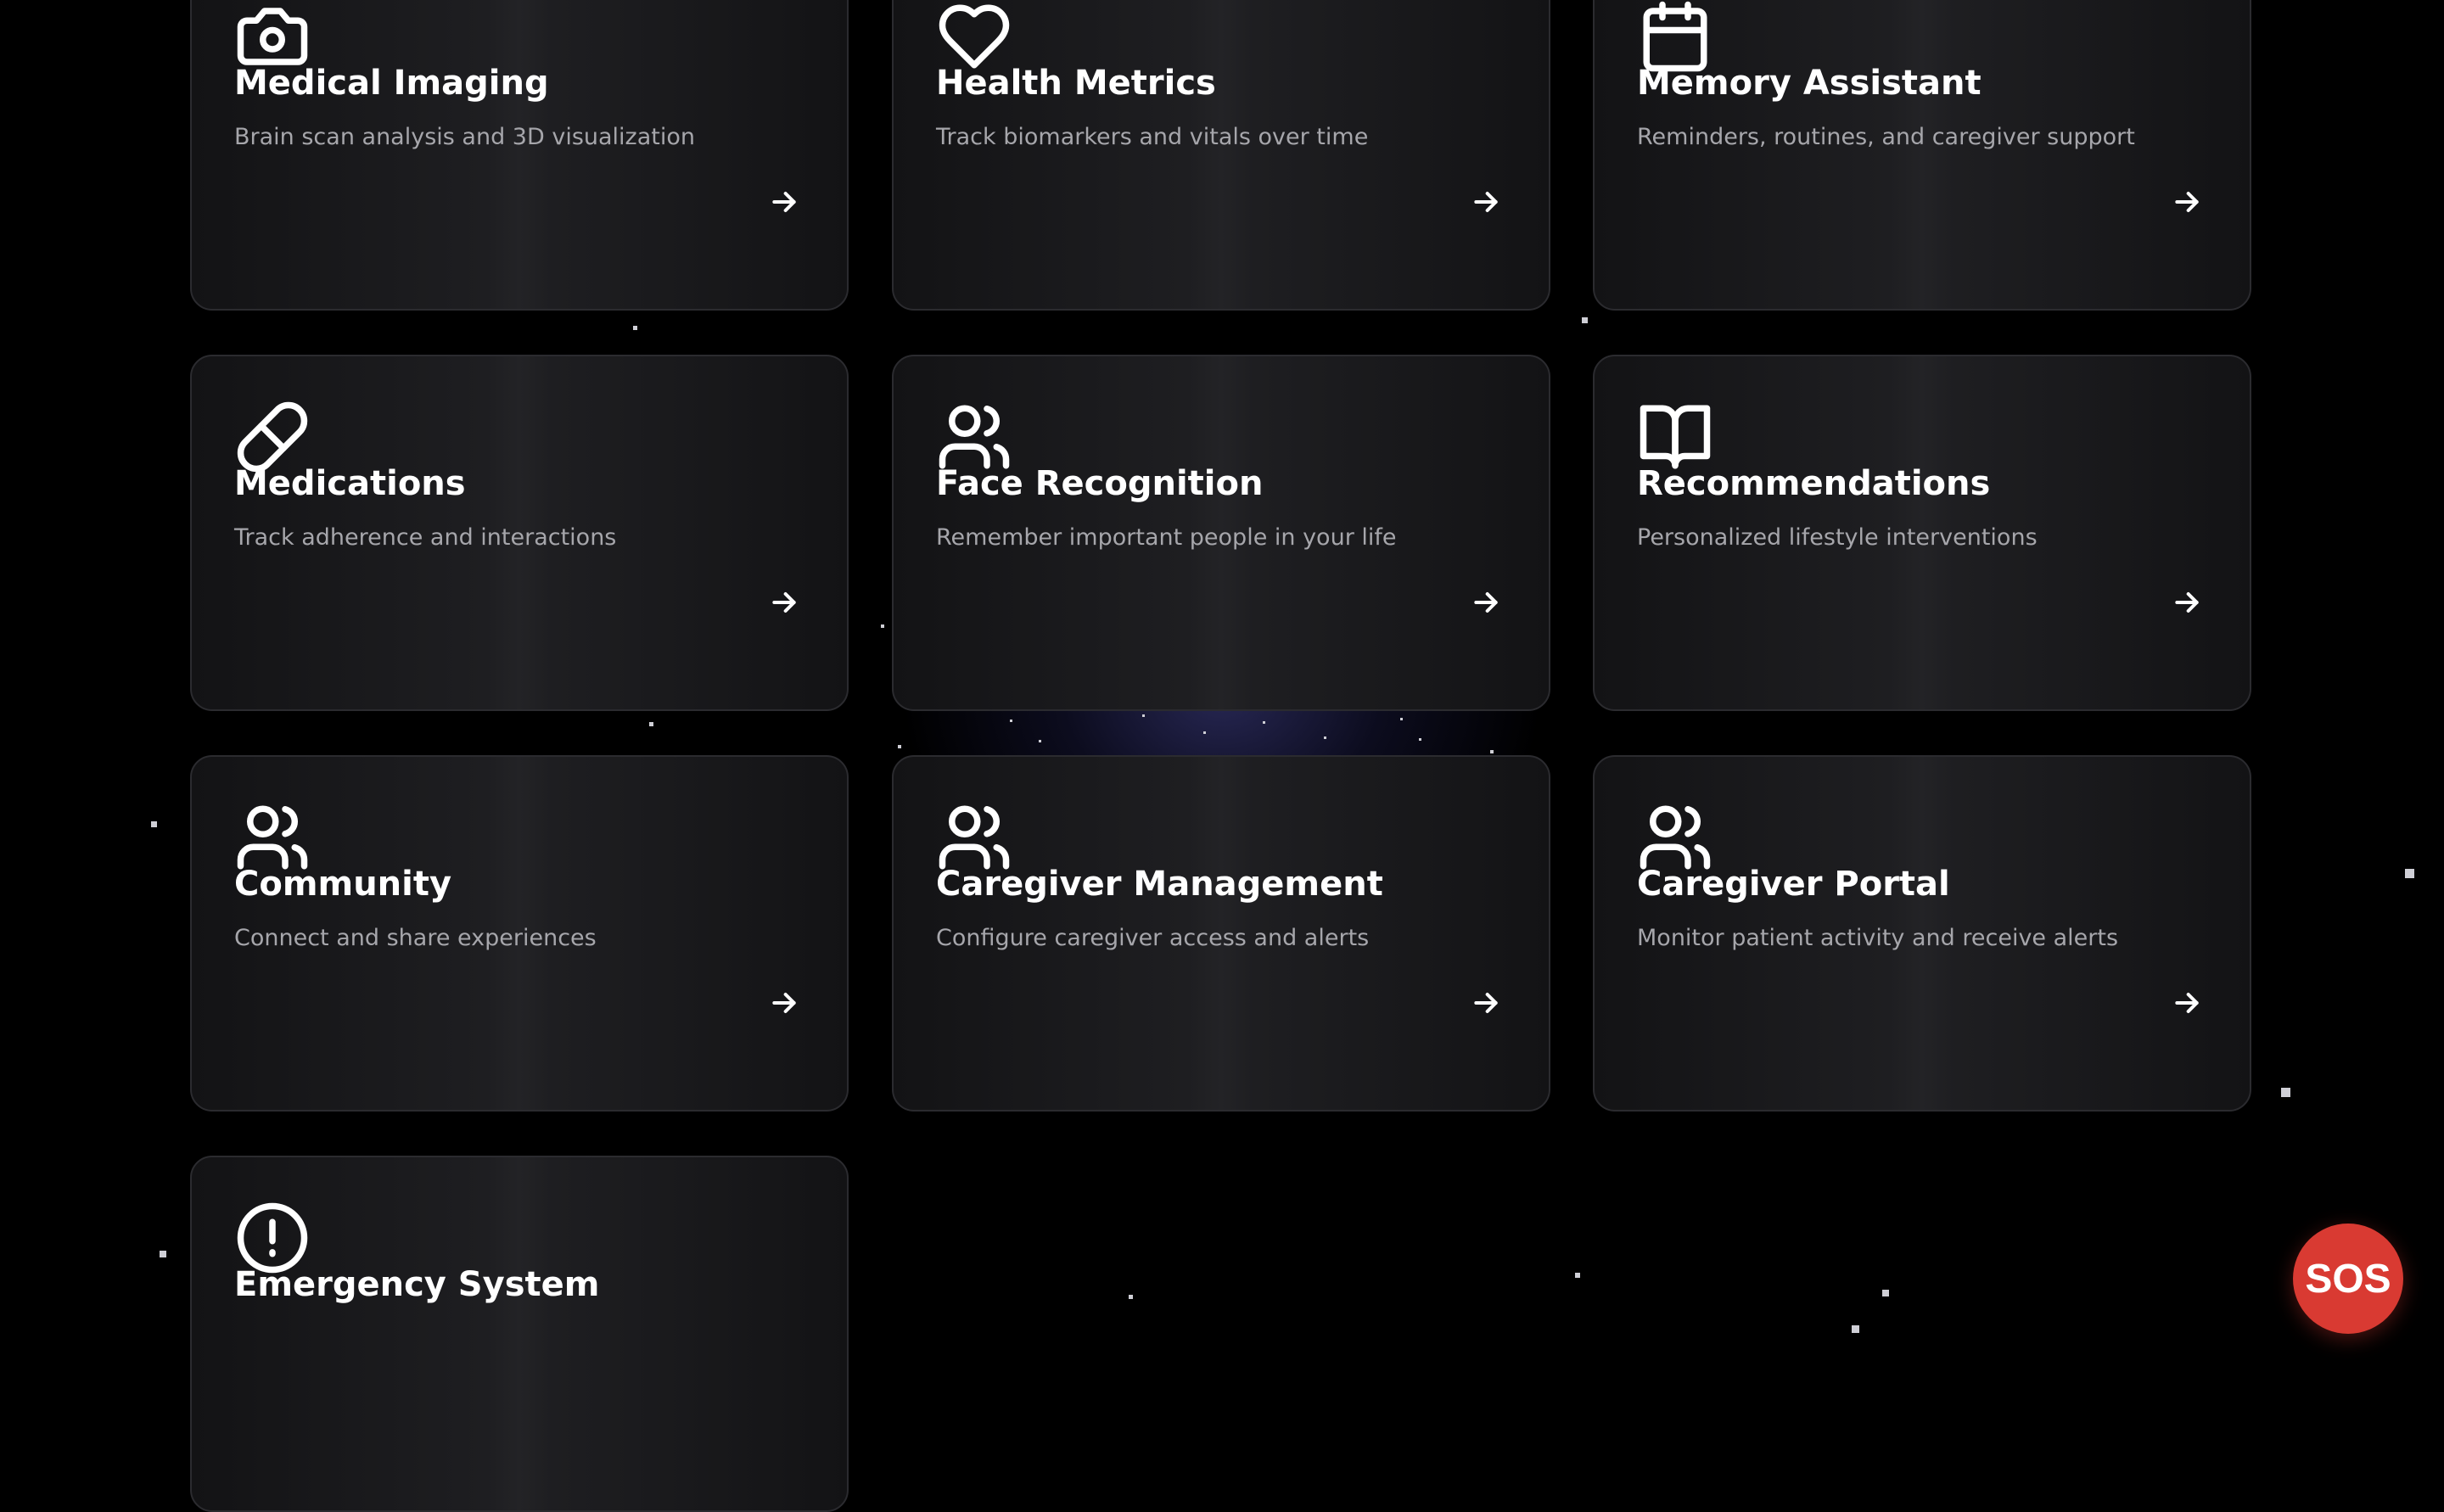 The width and height of the screenshot is (2444, 1512). Describe the element at coordinates (464, 137) in the screenshot. I see `card-description: Brain scan analysis and 3D visualization` at that location.